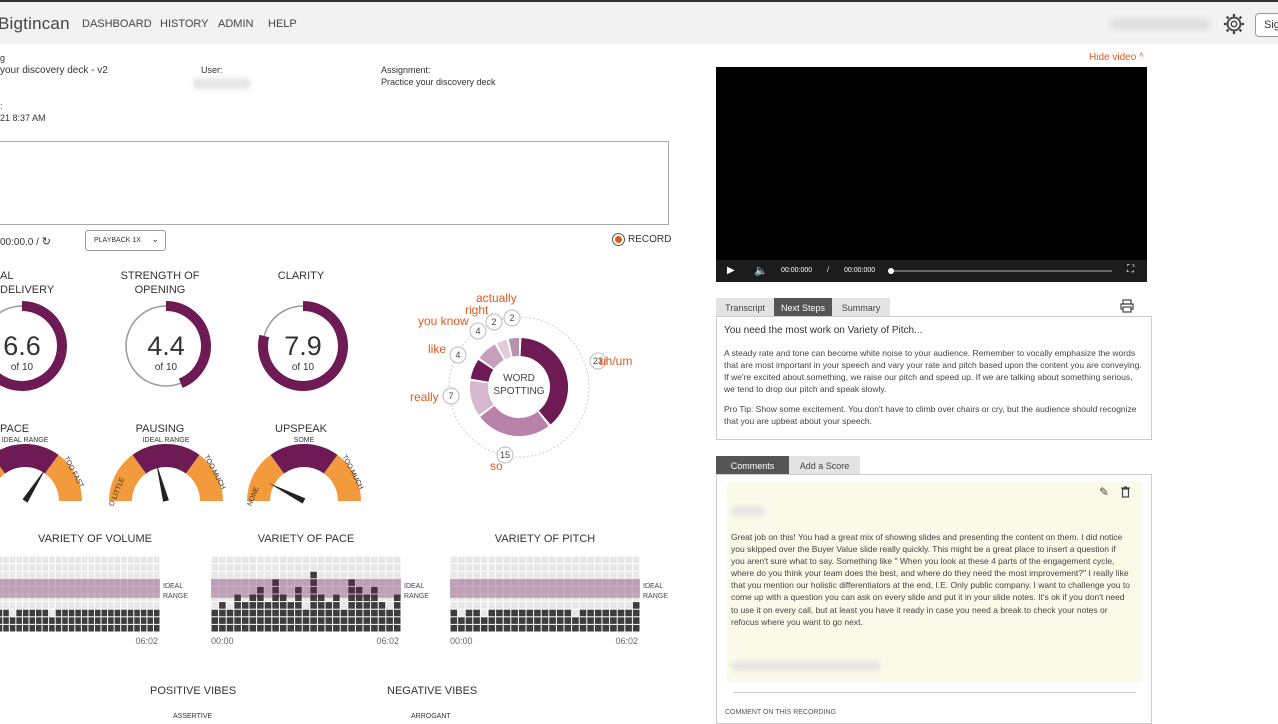 The width and height of the screenshot is (1278, 724). I want to click on fullscreen-icon: ⛶, so click(1130, 269).